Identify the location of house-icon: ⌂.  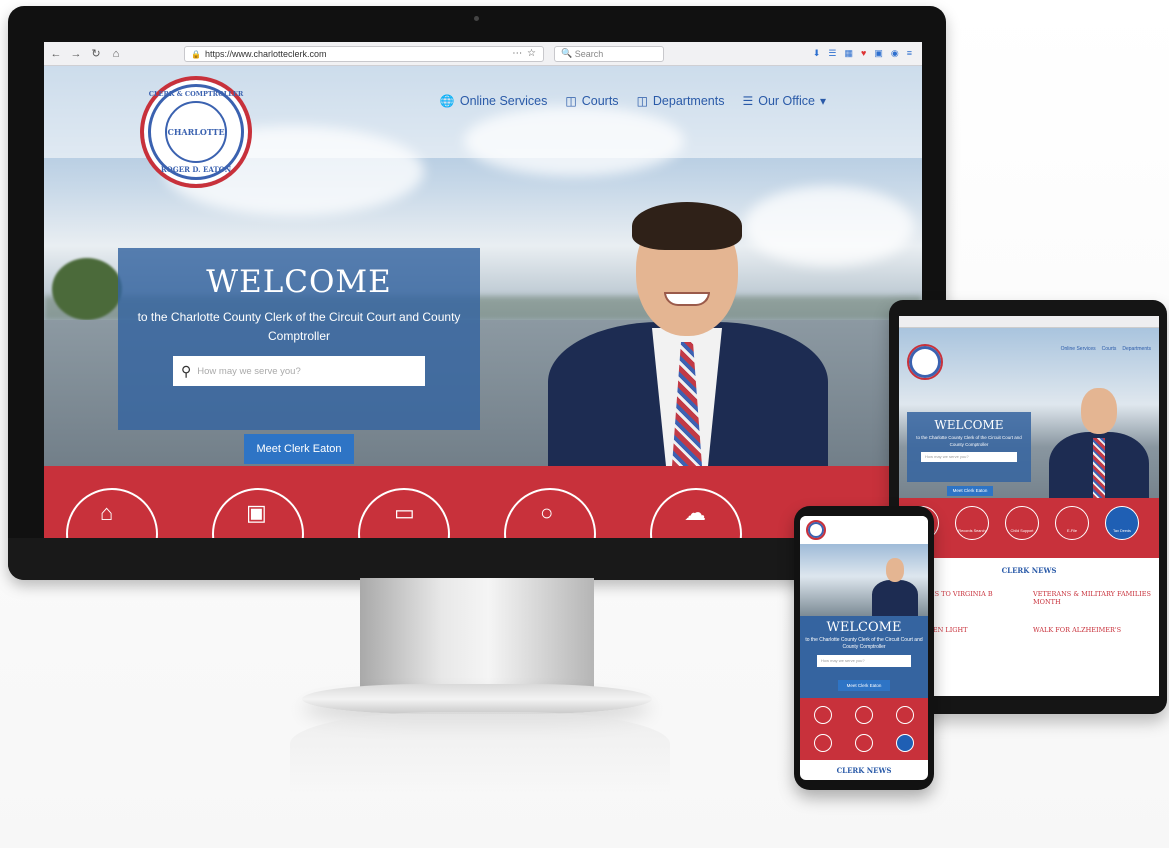
(107, 512).